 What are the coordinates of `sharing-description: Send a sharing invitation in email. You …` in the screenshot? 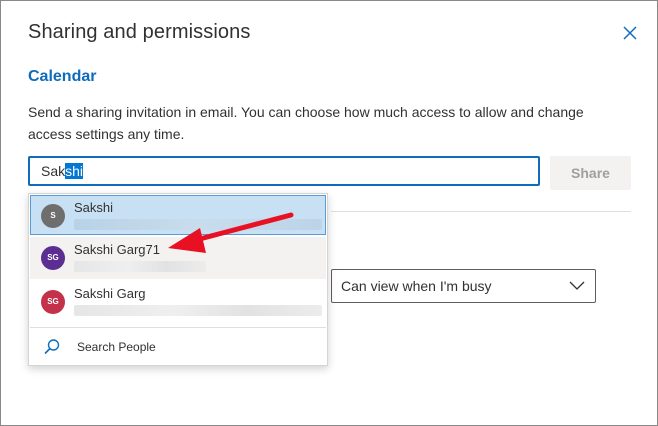 It's located at (306, 123).